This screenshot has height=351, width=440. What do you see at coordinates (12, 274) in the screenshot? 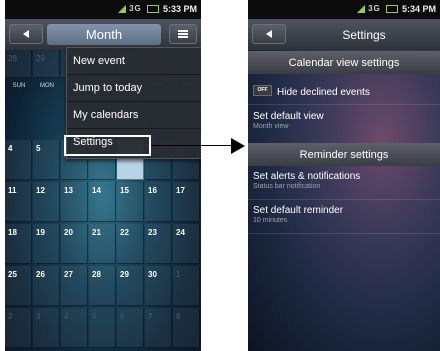
I see `day-number: 25` at bounding box center [12, 274].